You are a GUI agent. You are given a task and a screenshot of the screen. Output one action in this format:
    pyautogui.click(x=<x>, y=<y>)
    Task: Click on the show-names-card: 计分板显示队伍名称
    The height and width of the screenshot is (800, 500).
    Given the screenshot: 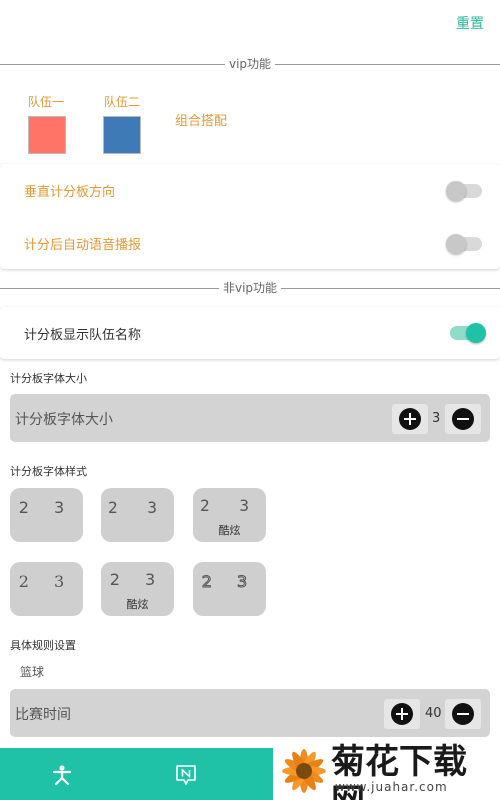 What is the action you would take?
    pyautogui.click(x=250, y=333)
    